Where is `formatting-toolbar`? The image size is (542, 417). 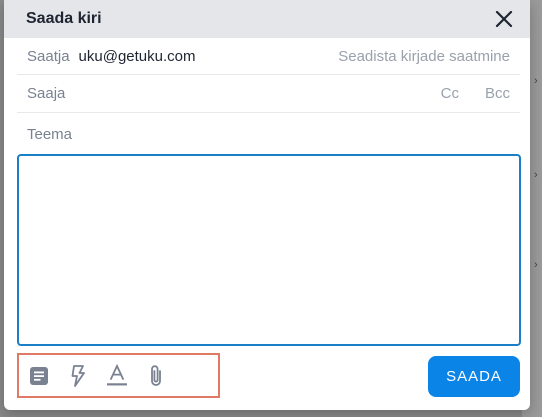 formatting-toolbar is located at coordinates (118, 375).